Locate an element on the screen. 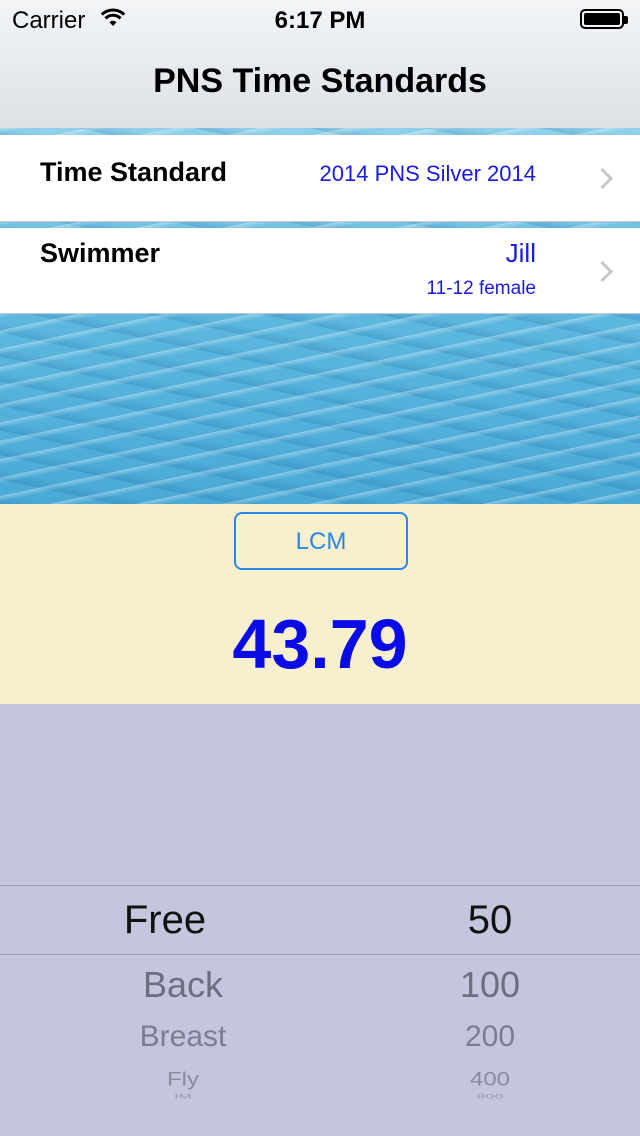 The width and height of the screenshot is (640, 1136). stroke-option: Free is located at coordinates (165, 920).